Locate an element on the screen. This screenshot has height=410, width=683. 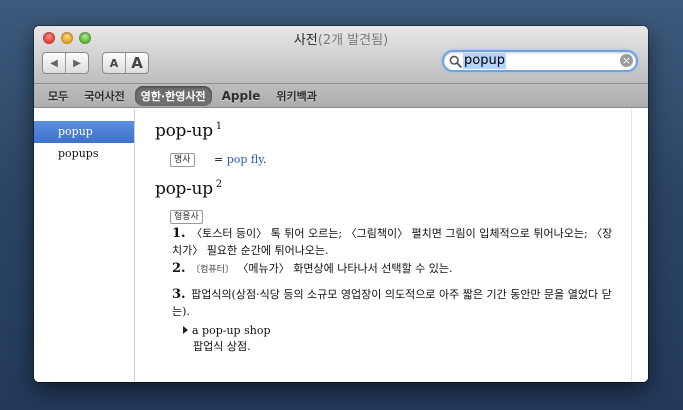
sense-3-number: 3. is located at coordinates (179, 294).